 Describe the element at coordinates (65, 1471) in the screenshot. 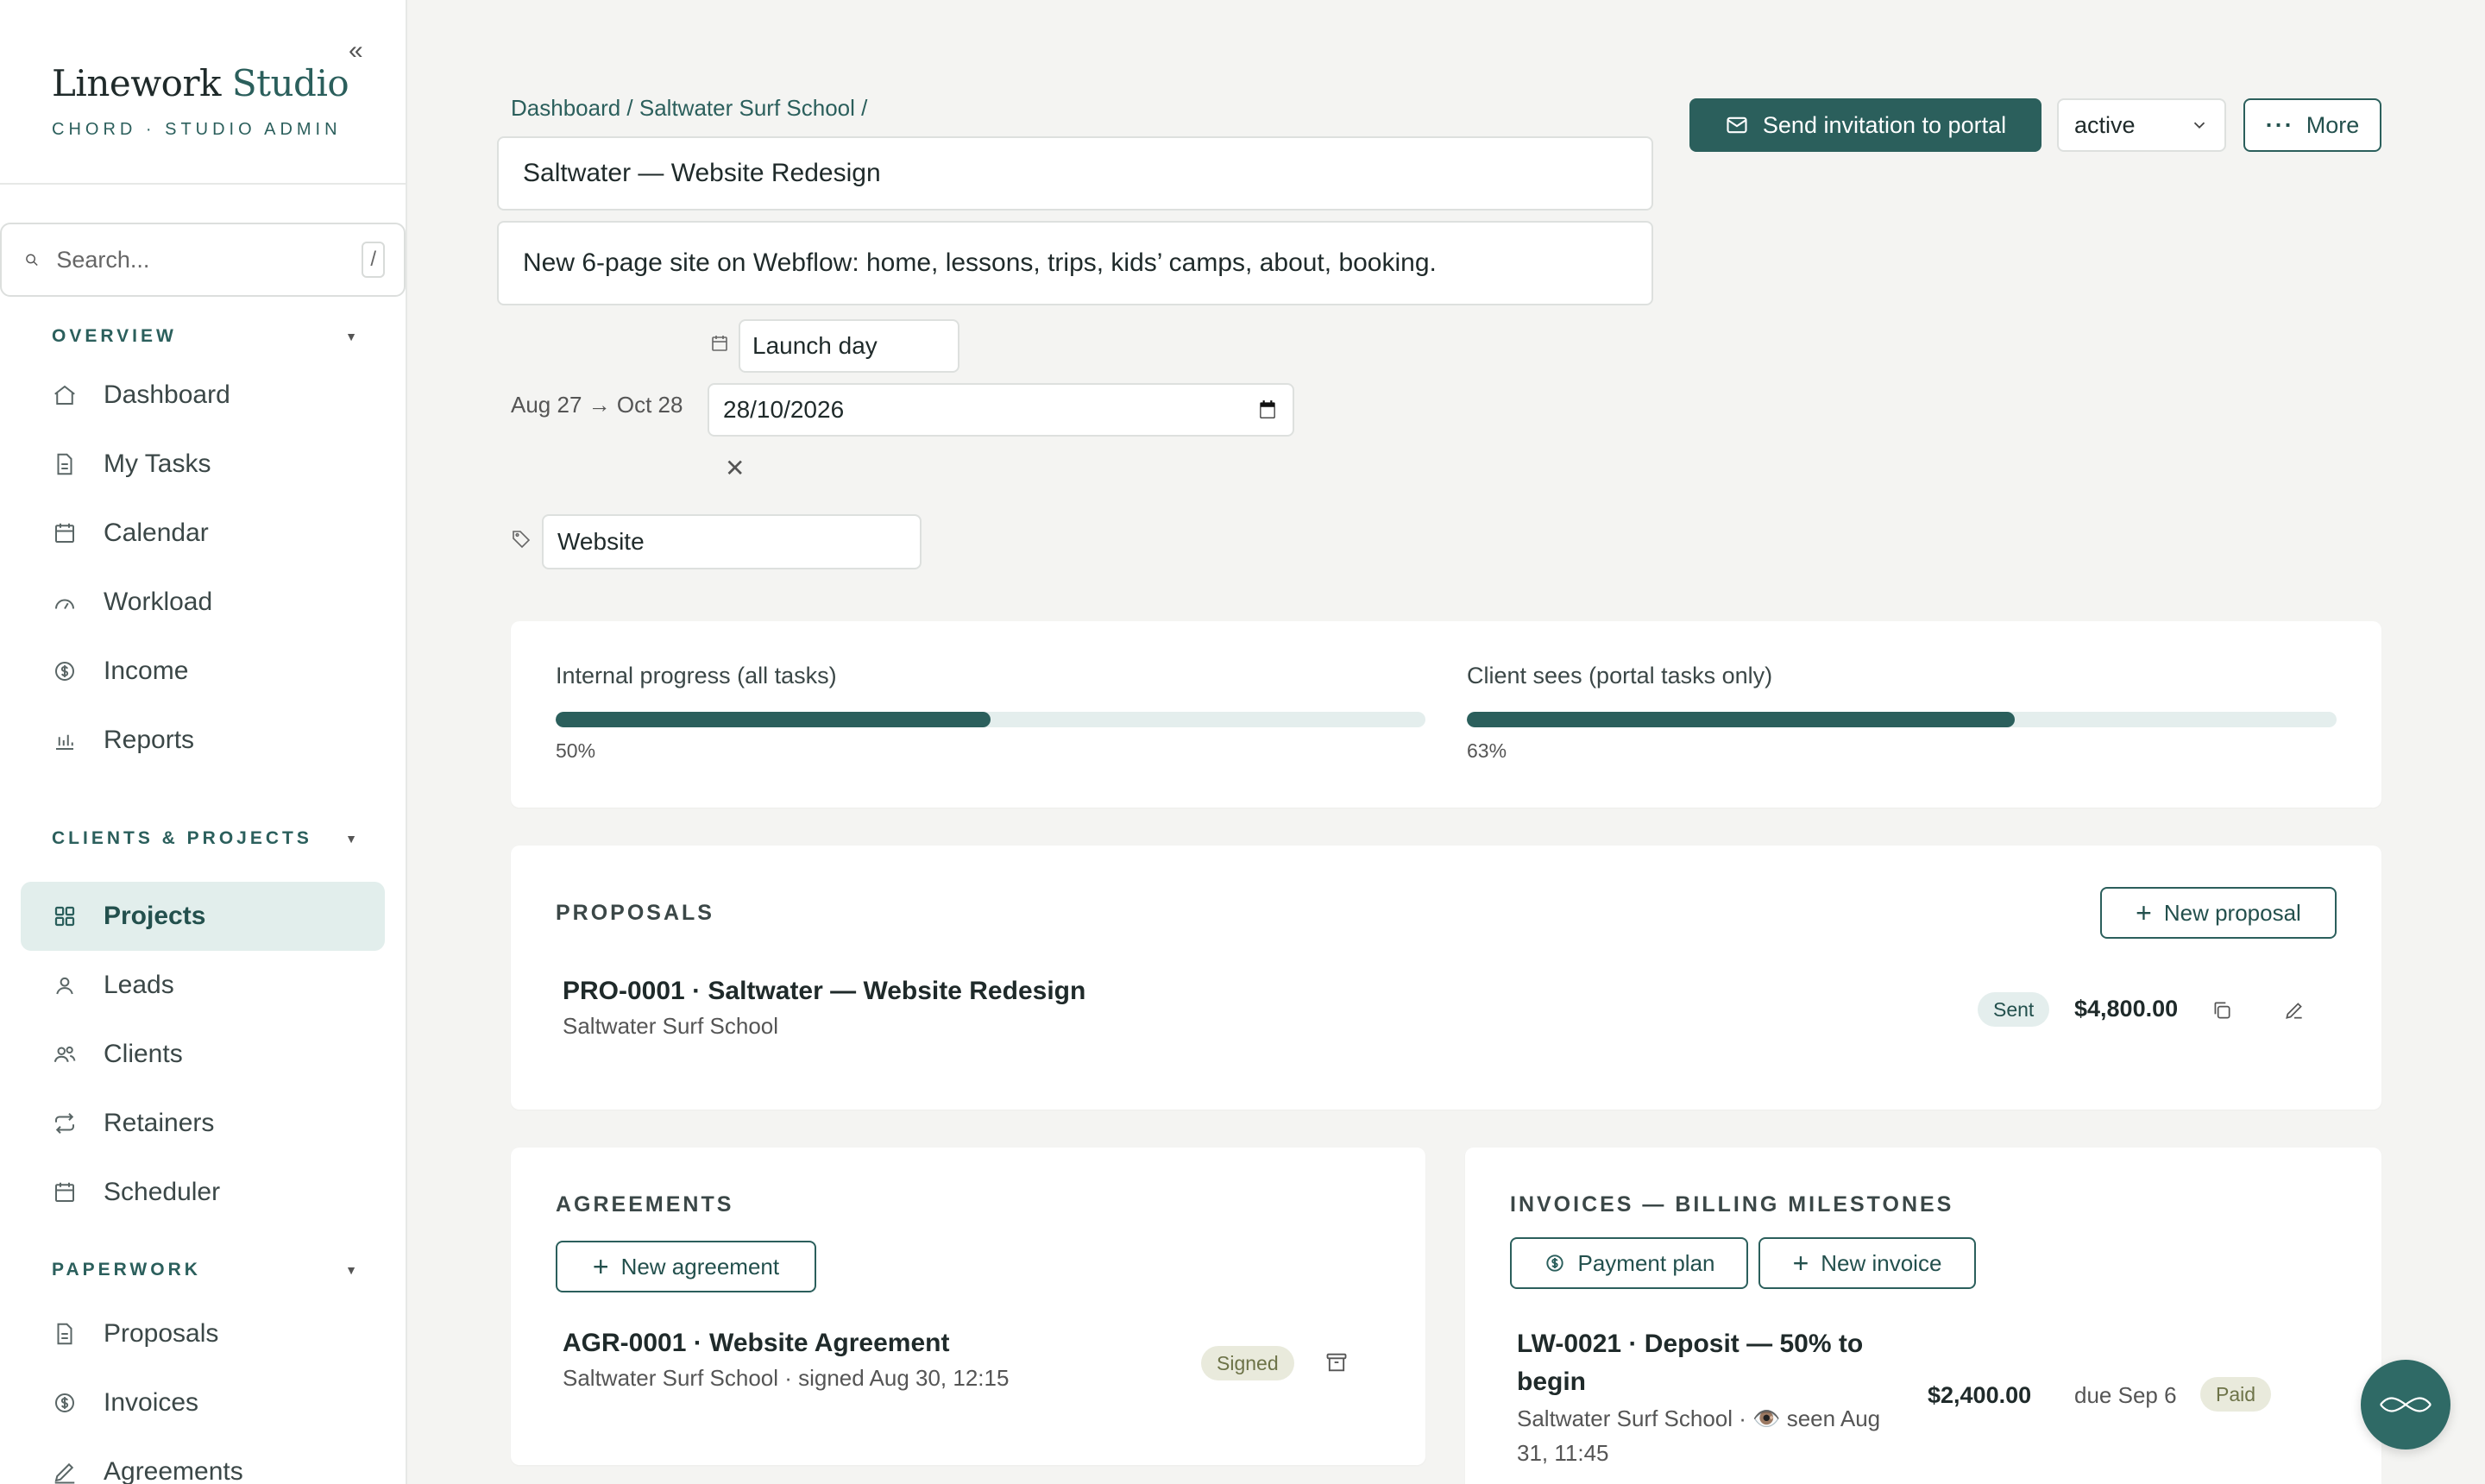

I see `pen-icon` at that location.